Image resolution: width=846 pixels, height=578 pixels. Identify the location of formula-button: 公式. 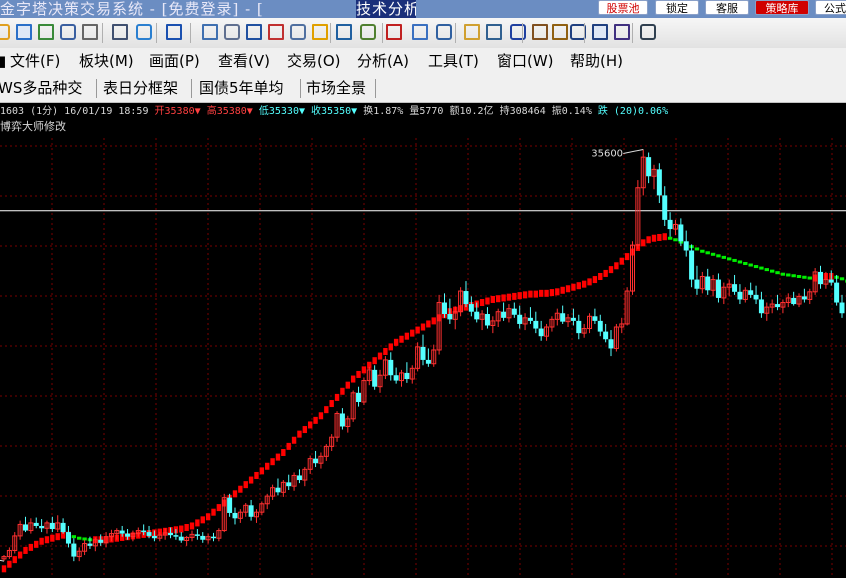
(830, 7).